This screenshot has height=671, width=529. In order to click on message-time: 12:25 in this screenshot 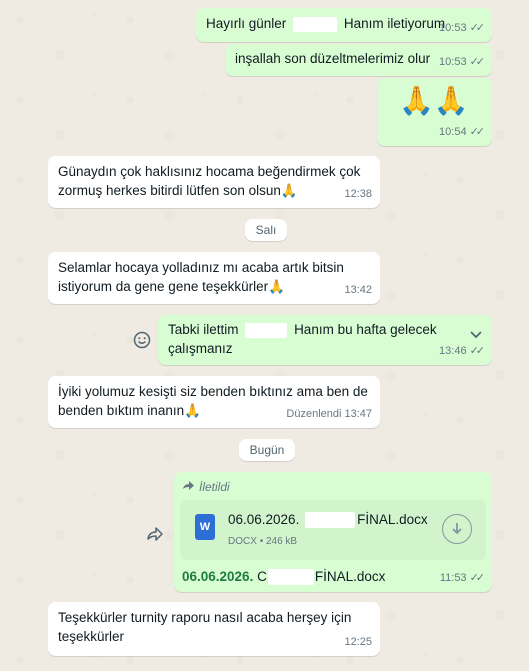, I will do `click(358, 642)`.